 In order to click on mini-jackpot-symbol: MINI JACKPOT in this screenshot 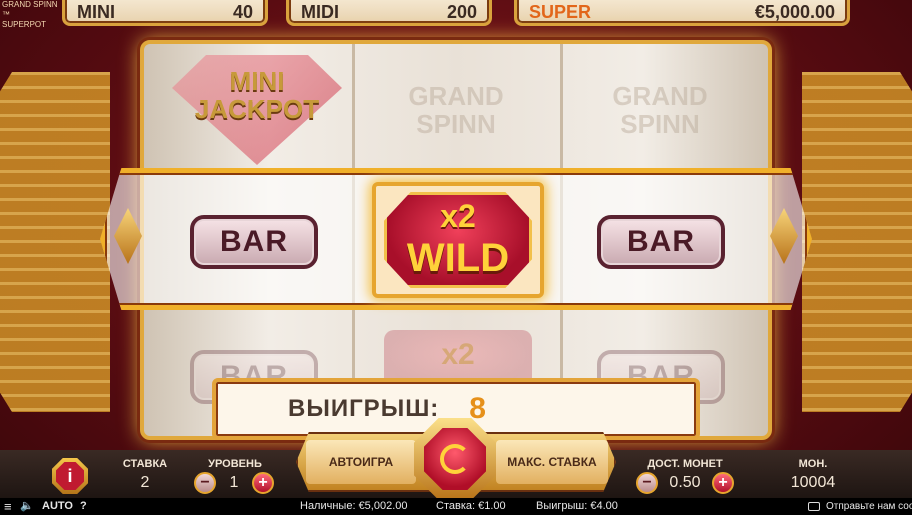, I will do `click(257, 110)`.